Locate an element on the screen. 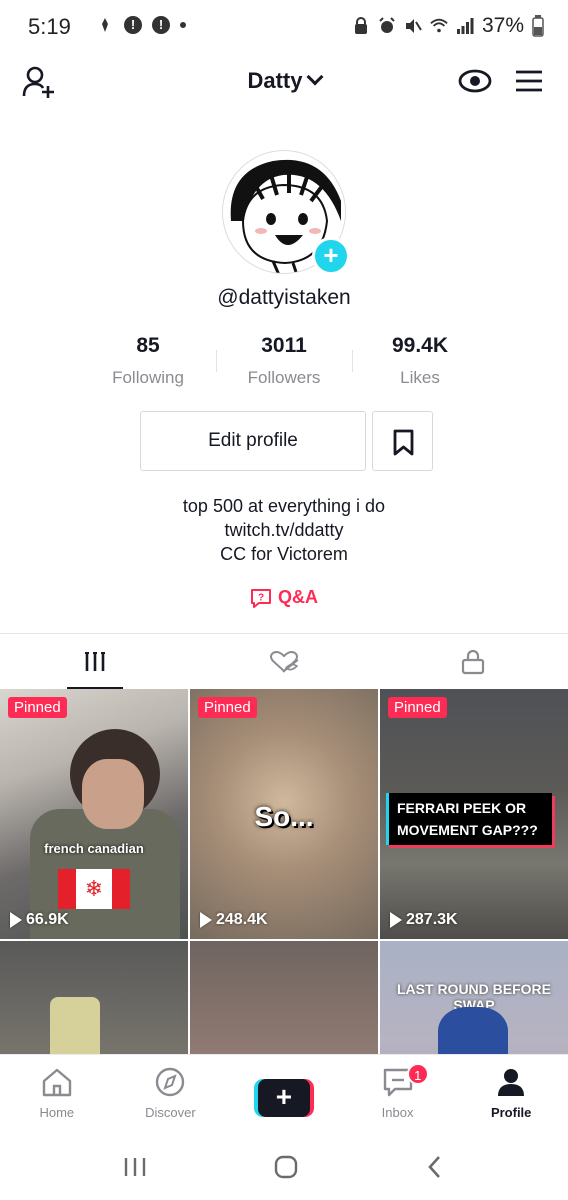 This screenshot has width=568, height=1200. bio-line: CC for Victorem is located at coordinates (284, 554).